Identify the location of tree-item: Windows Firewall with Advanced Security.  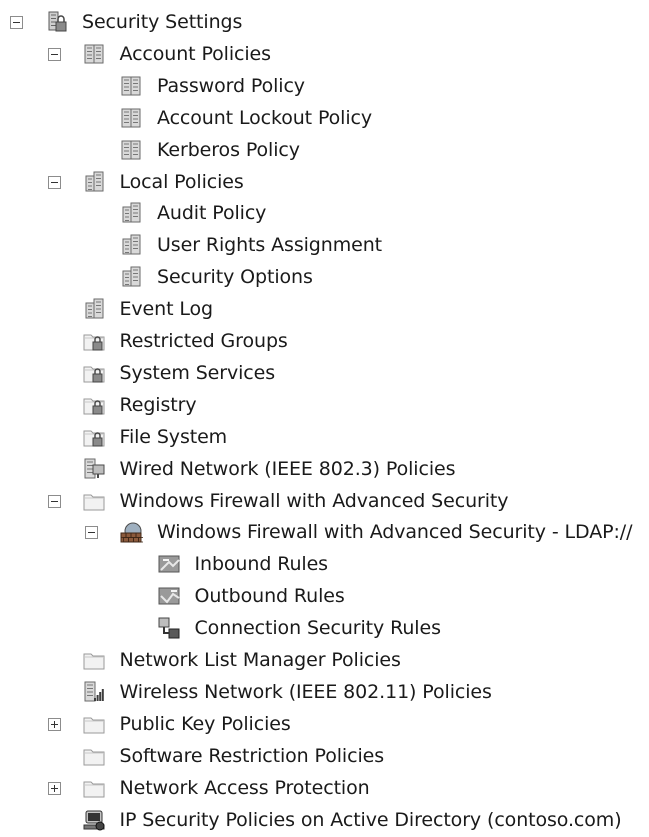
(324, 501).